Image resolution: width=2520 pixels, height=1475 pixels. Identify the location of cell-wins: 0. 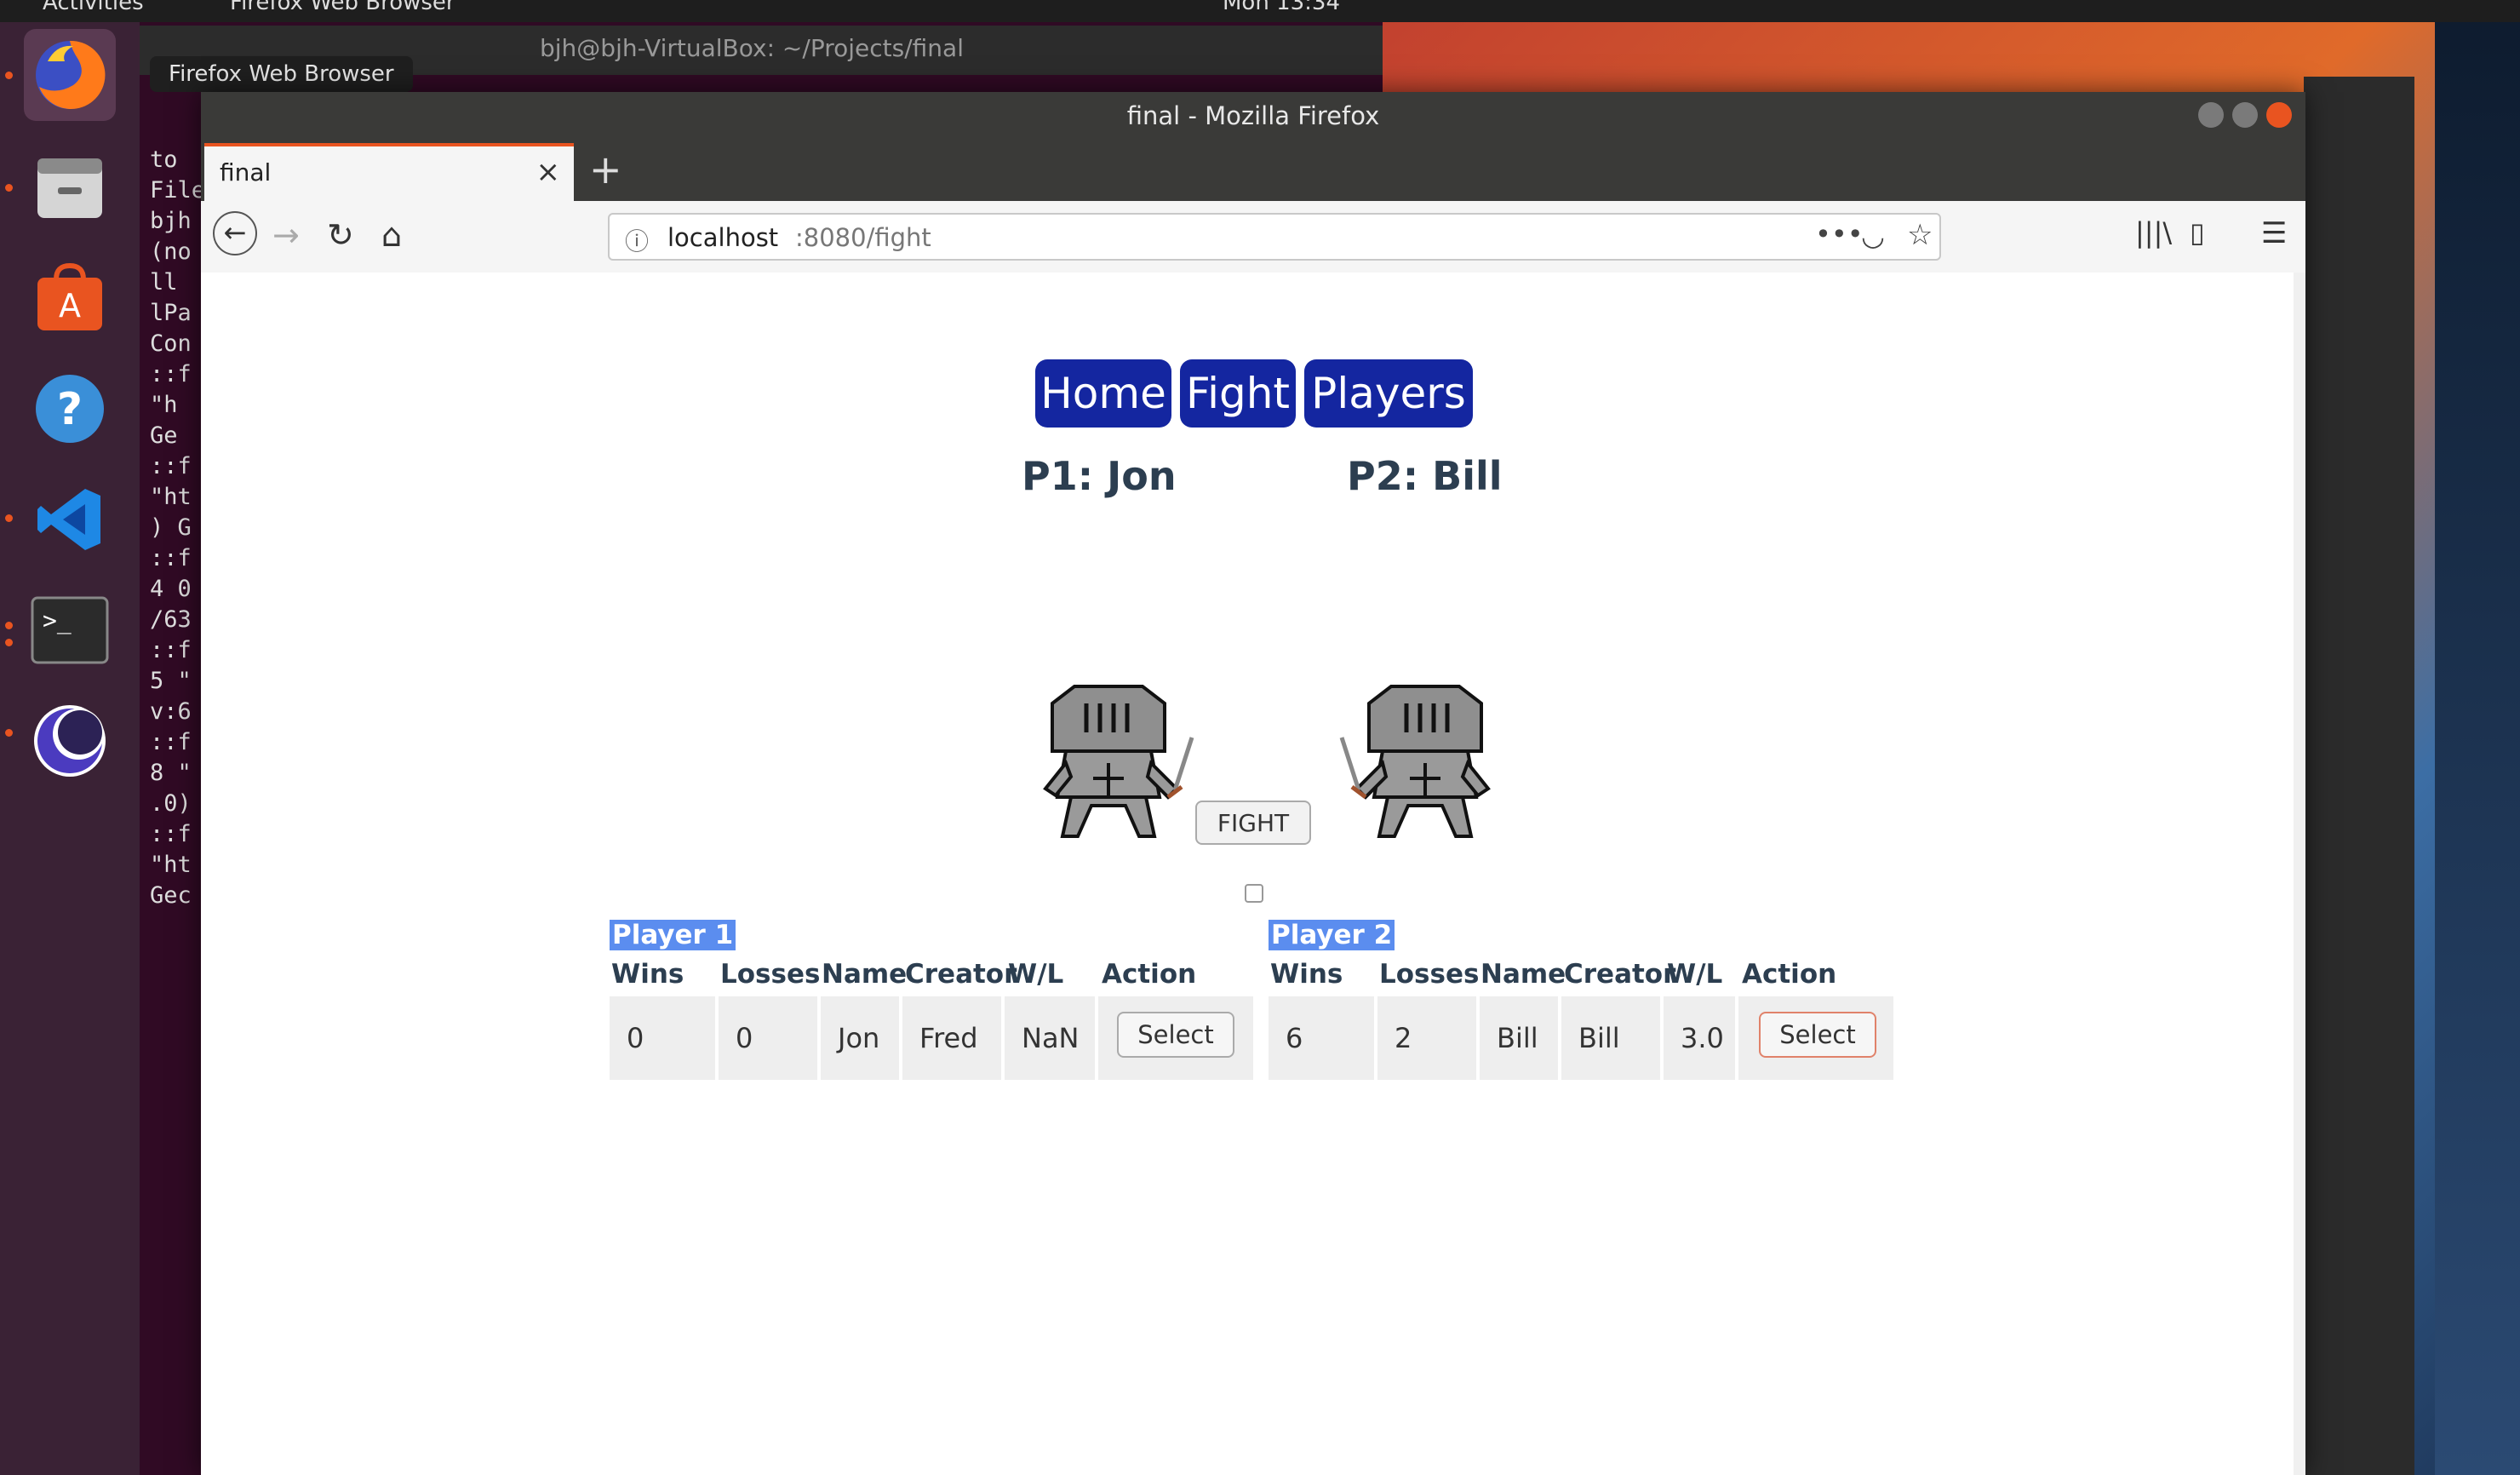
(662, 1038).